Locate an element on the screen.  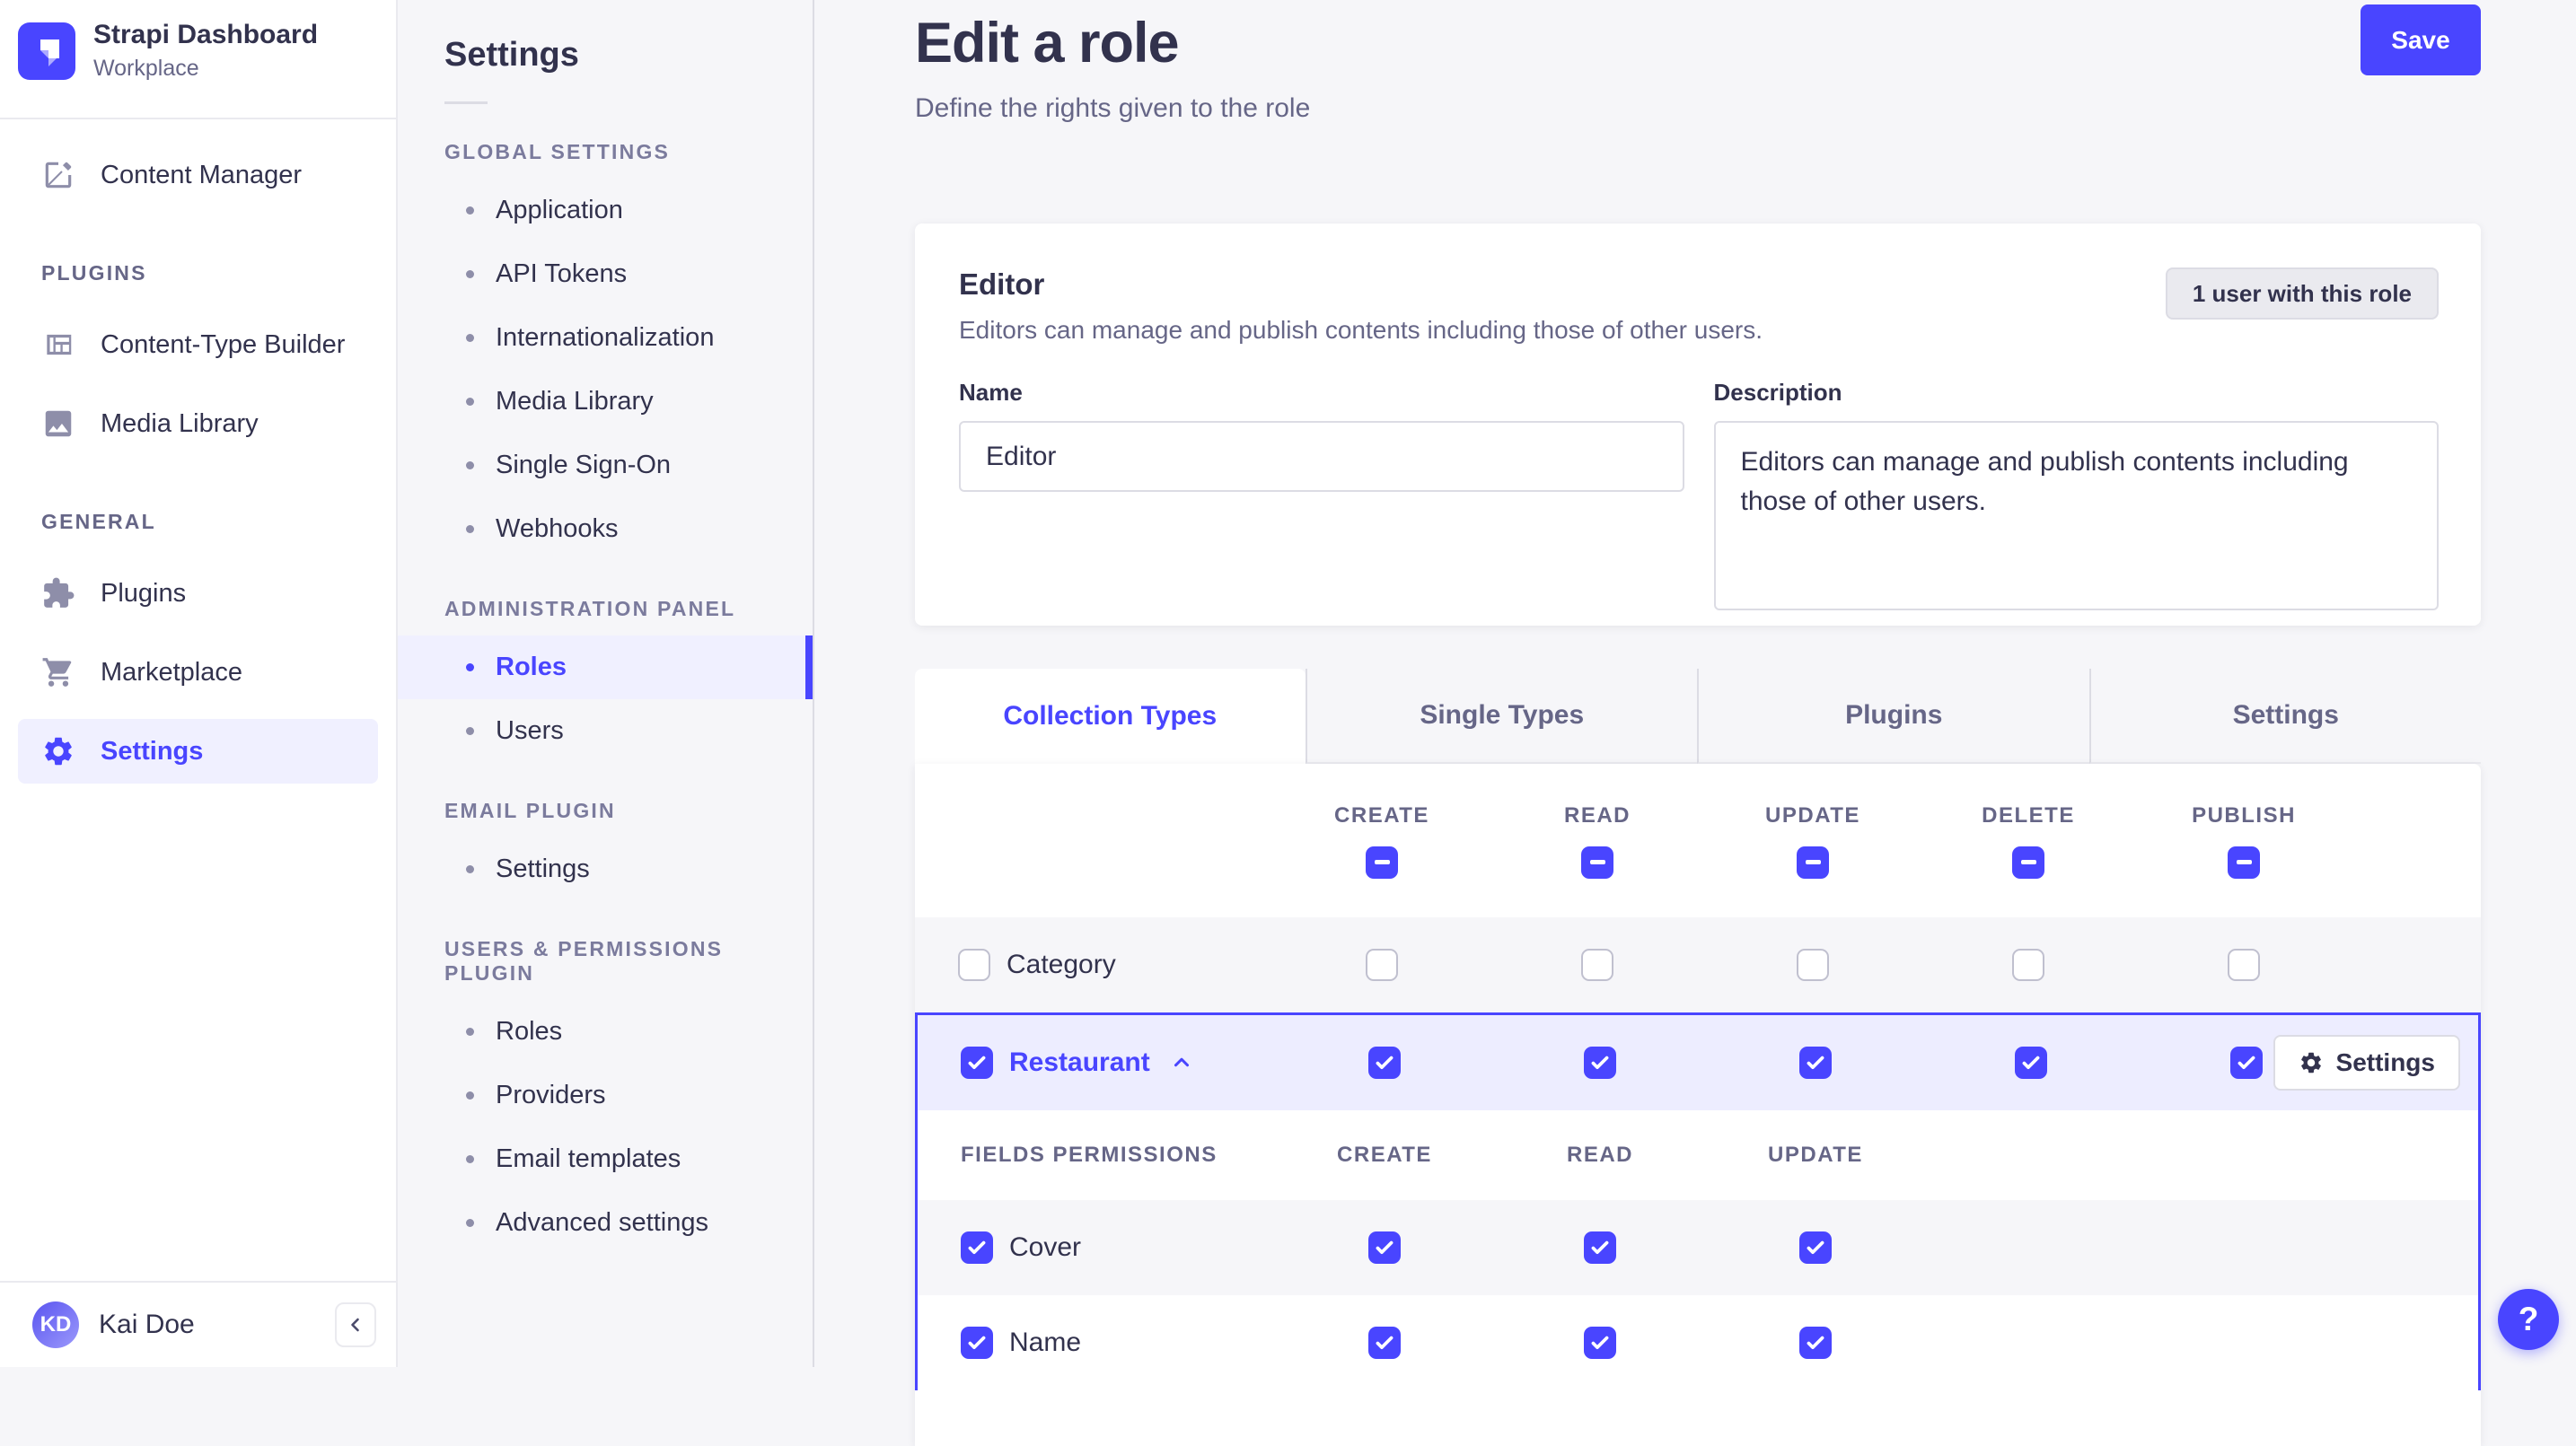
checkbox-category-delete is located at coordinates (2028, 965).